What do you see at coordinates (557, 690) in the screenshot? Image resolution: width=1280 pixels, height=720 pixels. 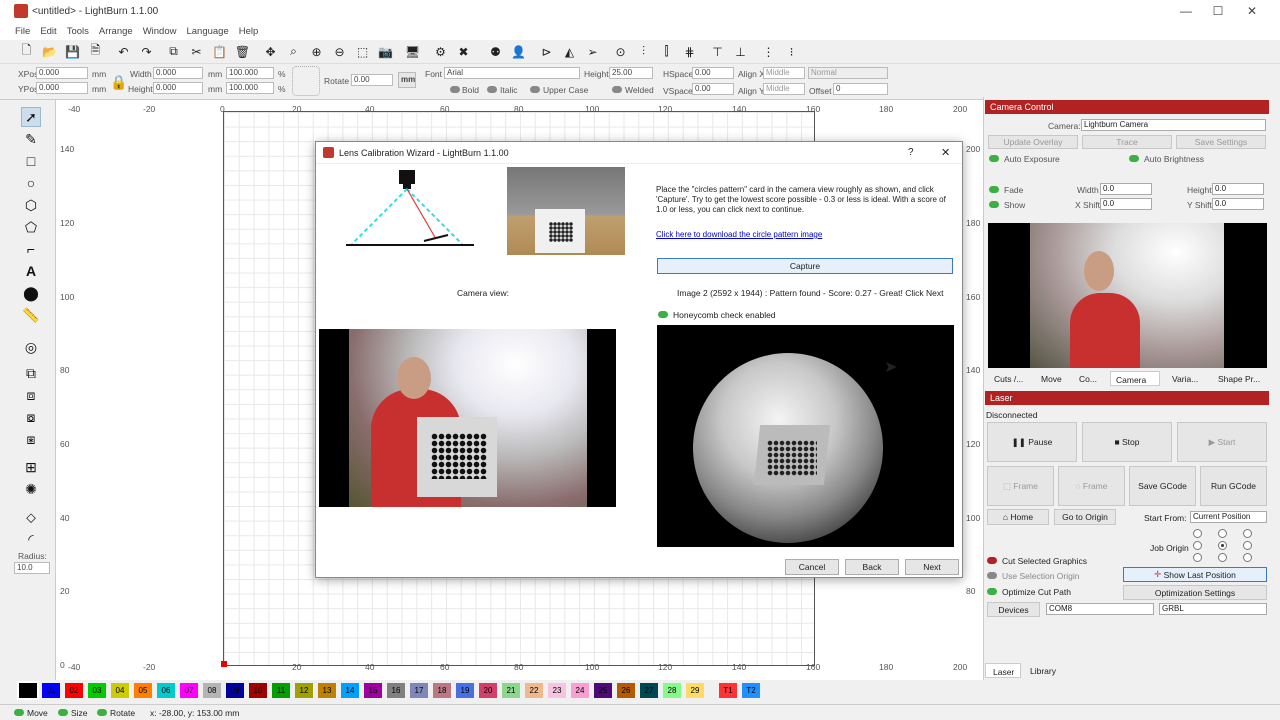 I see `palette-swatch: 23` at bounding box center [557, 690].